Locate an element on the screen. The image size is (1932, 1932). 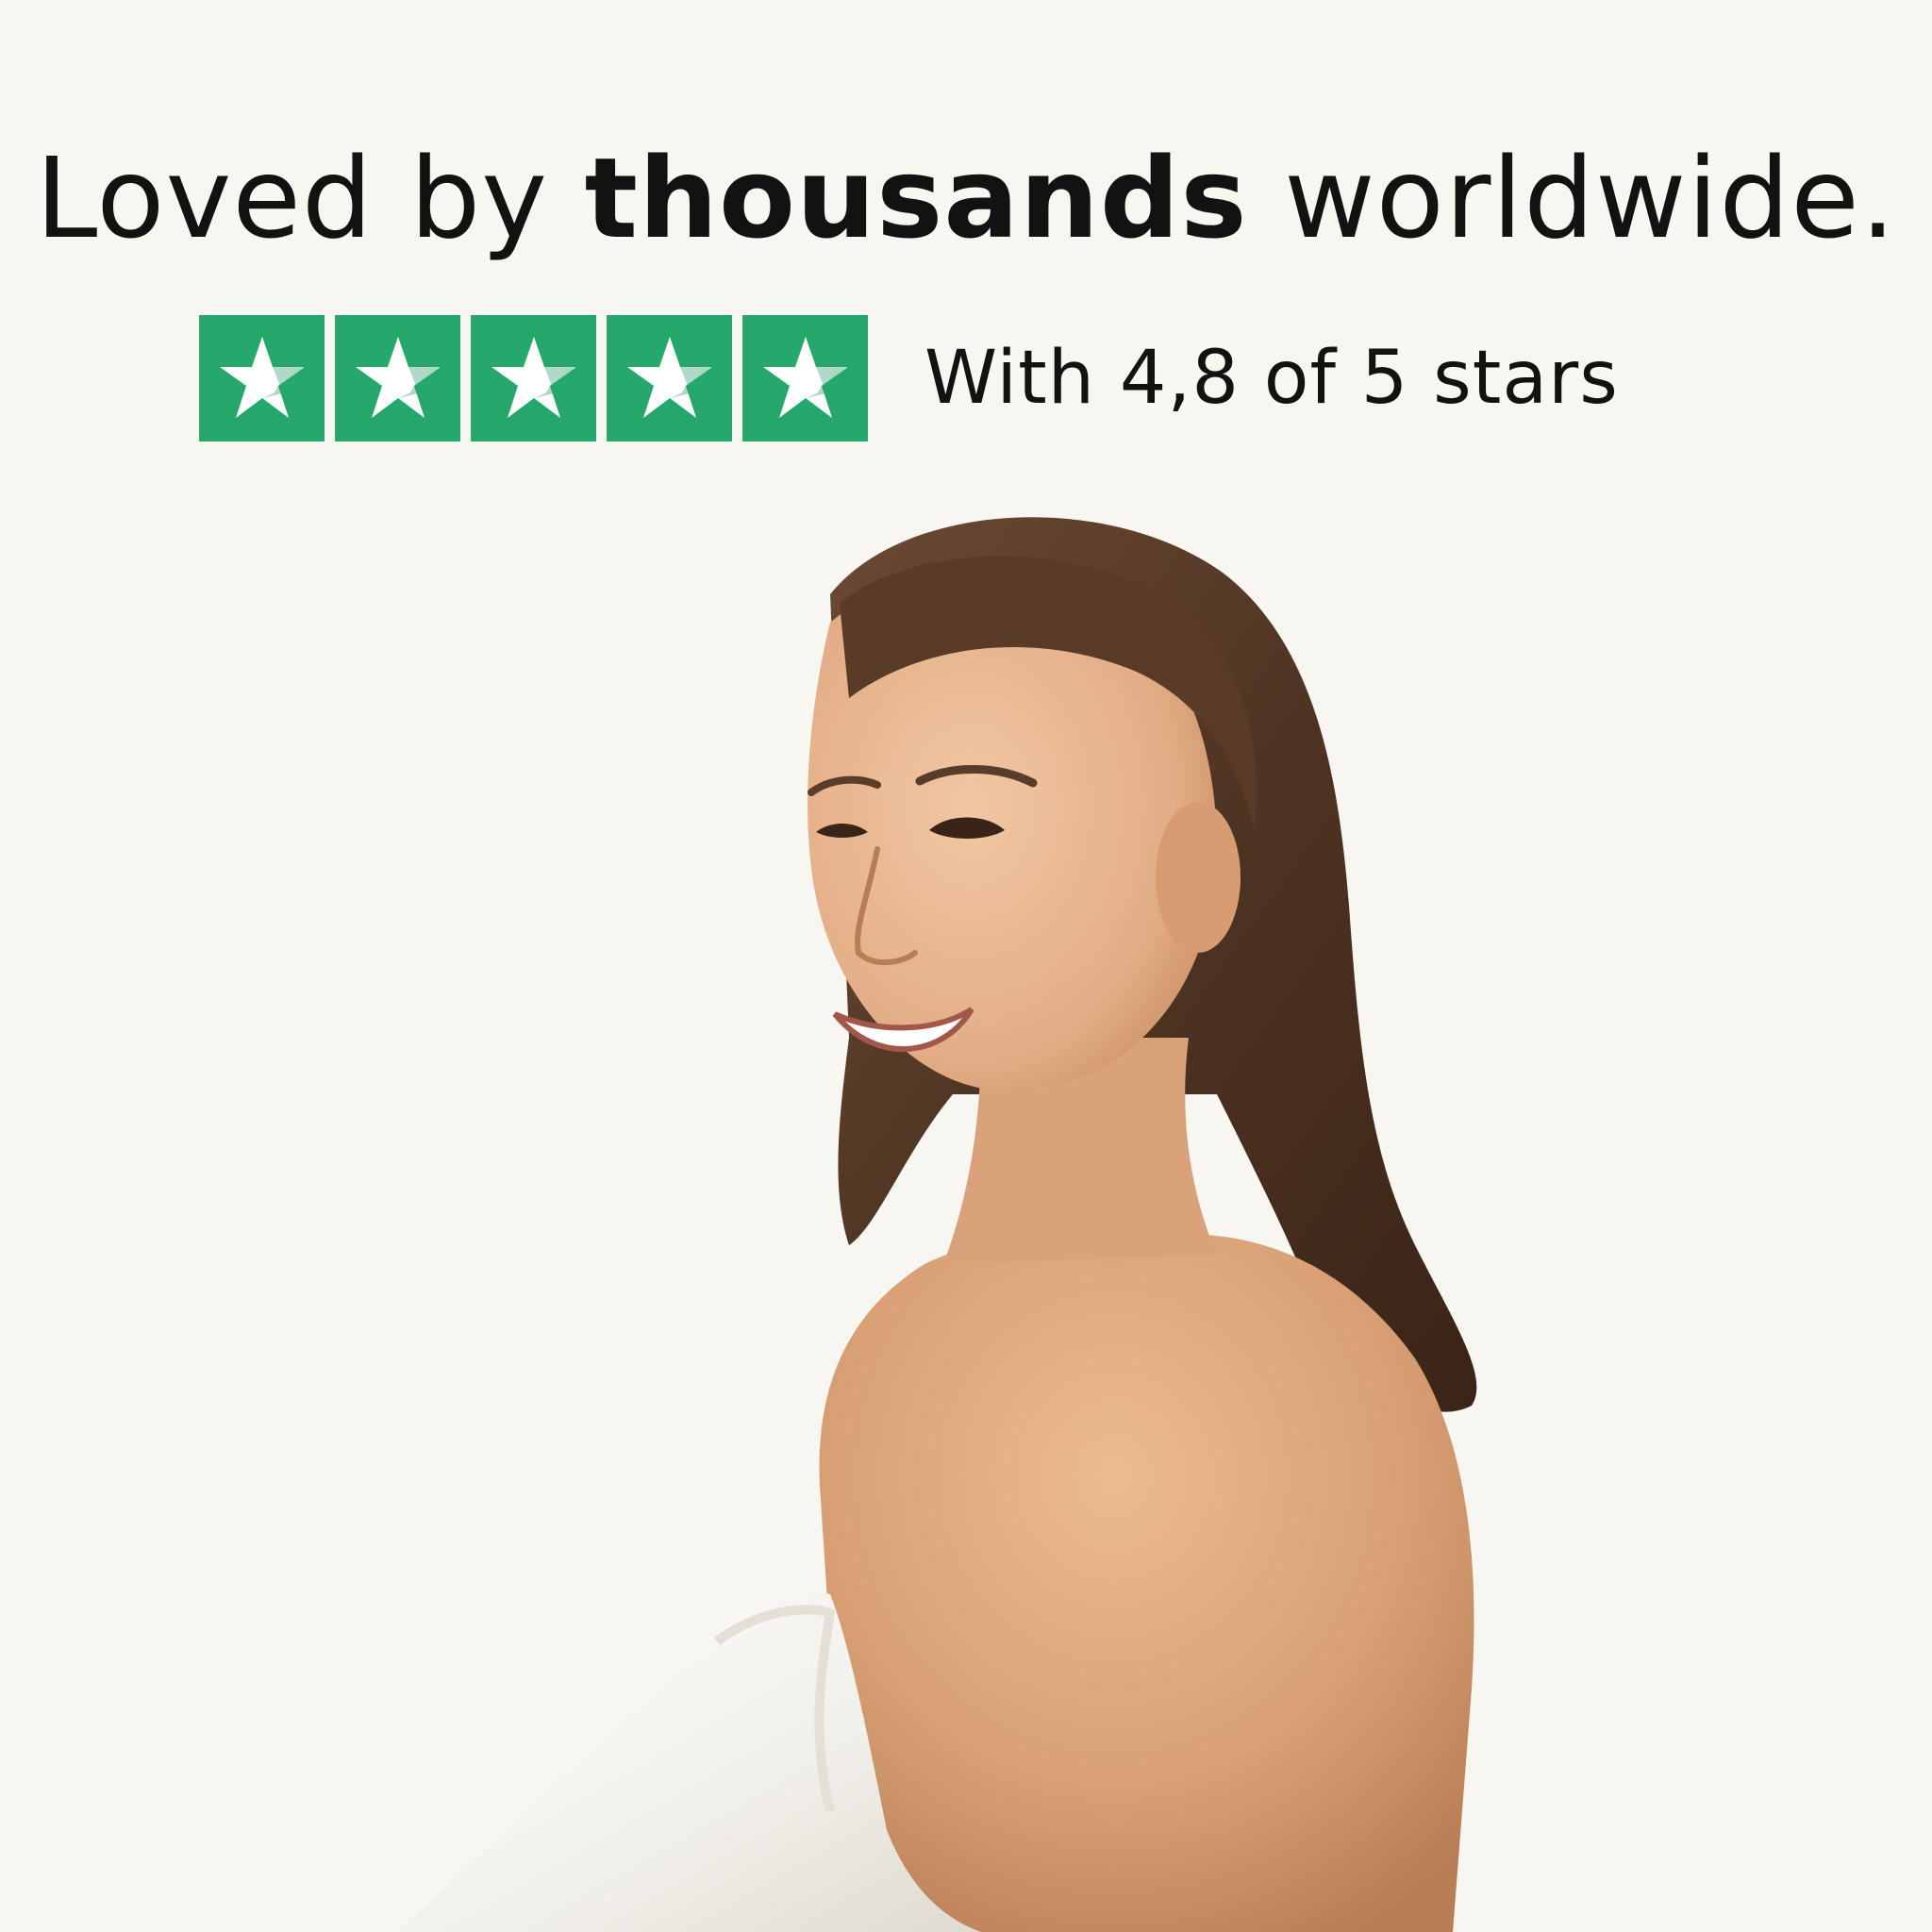
headline: Loved by thousands worldwide. is located at coordinates (966, 198).